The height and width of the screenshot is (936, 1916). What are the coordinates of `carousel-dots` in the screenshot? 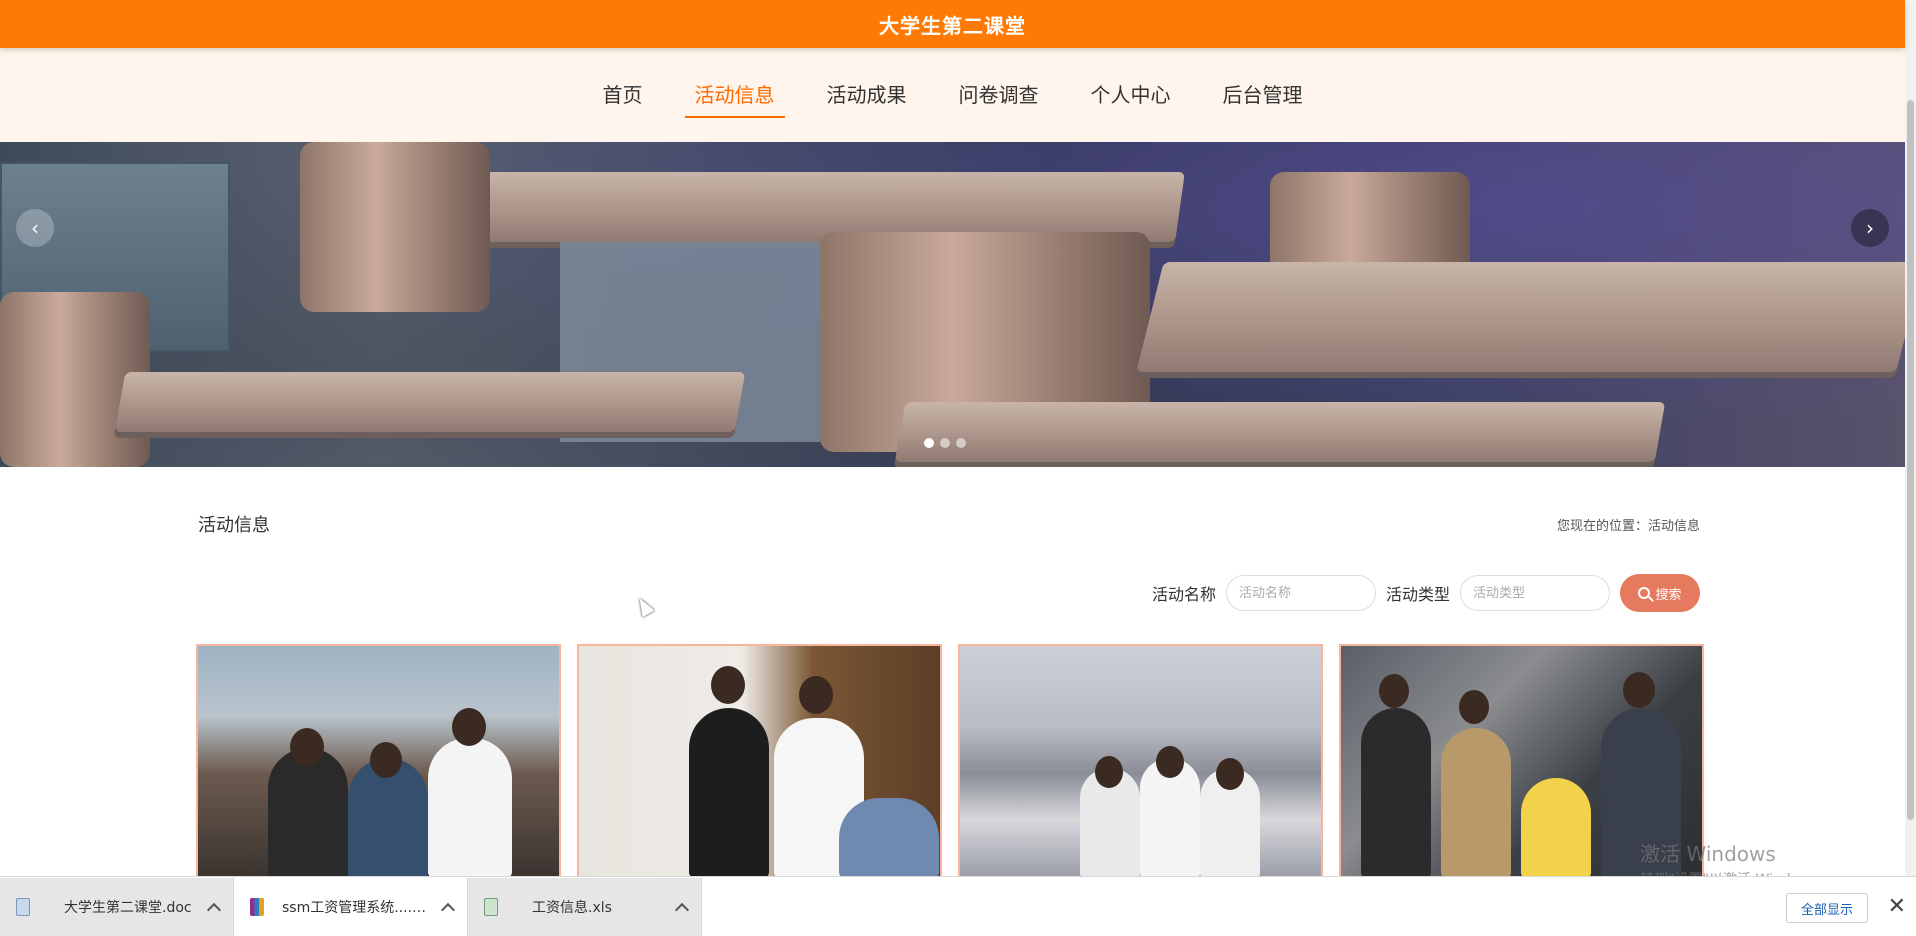 It's located at (945, 443).